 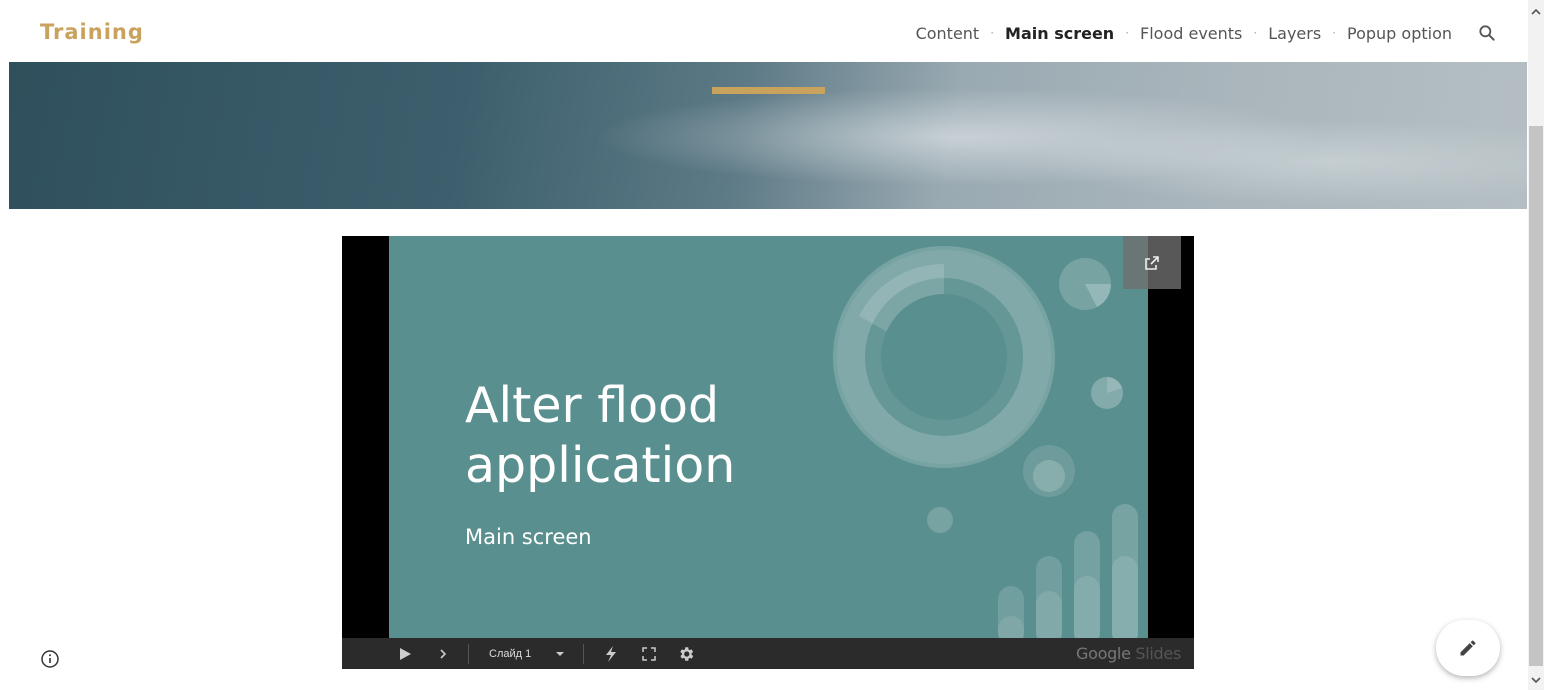 I want to click on chevron-up-icon, so click(x=1536, y=11).